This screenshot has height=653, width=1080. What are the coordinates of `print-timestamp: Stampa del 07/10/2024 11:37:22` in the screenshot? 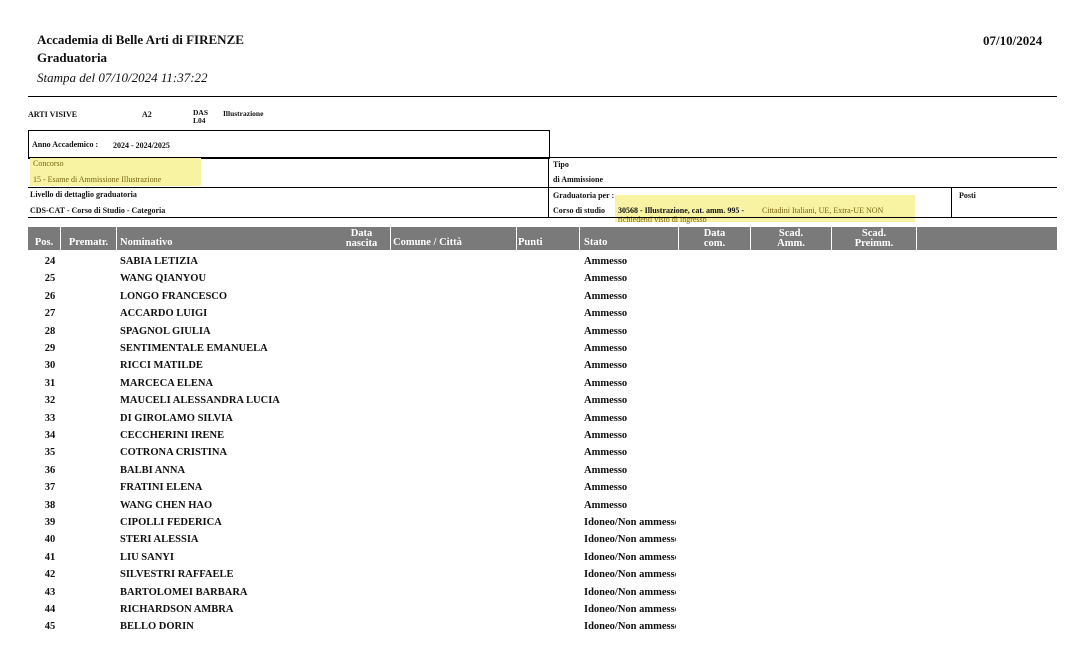 It's located at (122, 77).